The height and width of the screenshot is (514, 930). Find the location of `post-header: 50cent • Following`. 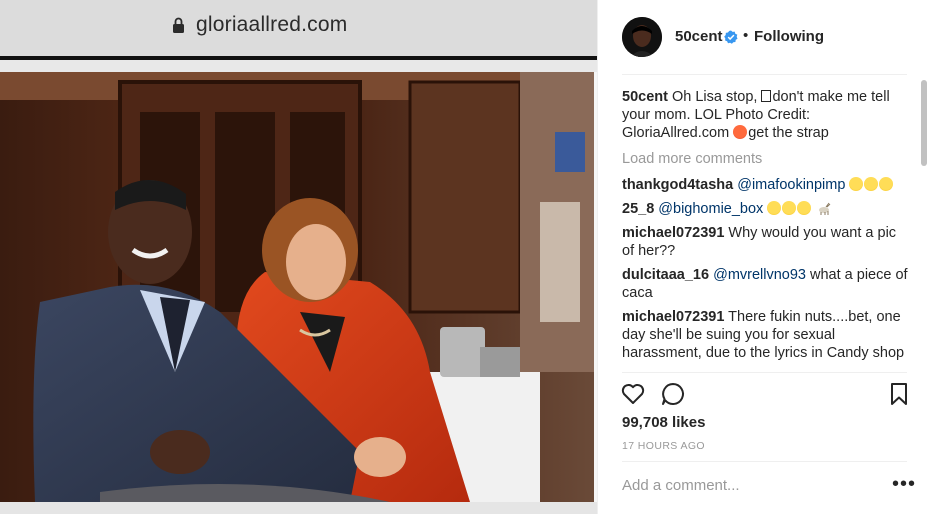

post-header: 50cent • Following is located at coordinates (764, 37).